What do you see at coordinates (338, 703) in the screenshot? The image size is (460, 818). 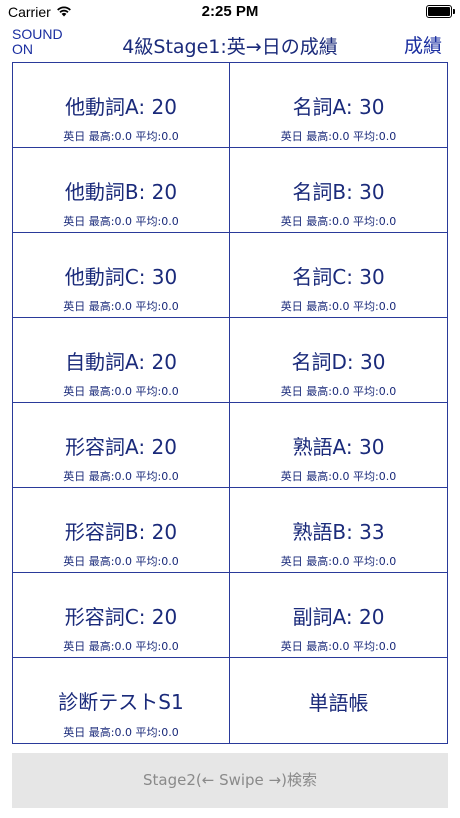 I see `category-title: 単語帳` at bounding box center [338, 703].